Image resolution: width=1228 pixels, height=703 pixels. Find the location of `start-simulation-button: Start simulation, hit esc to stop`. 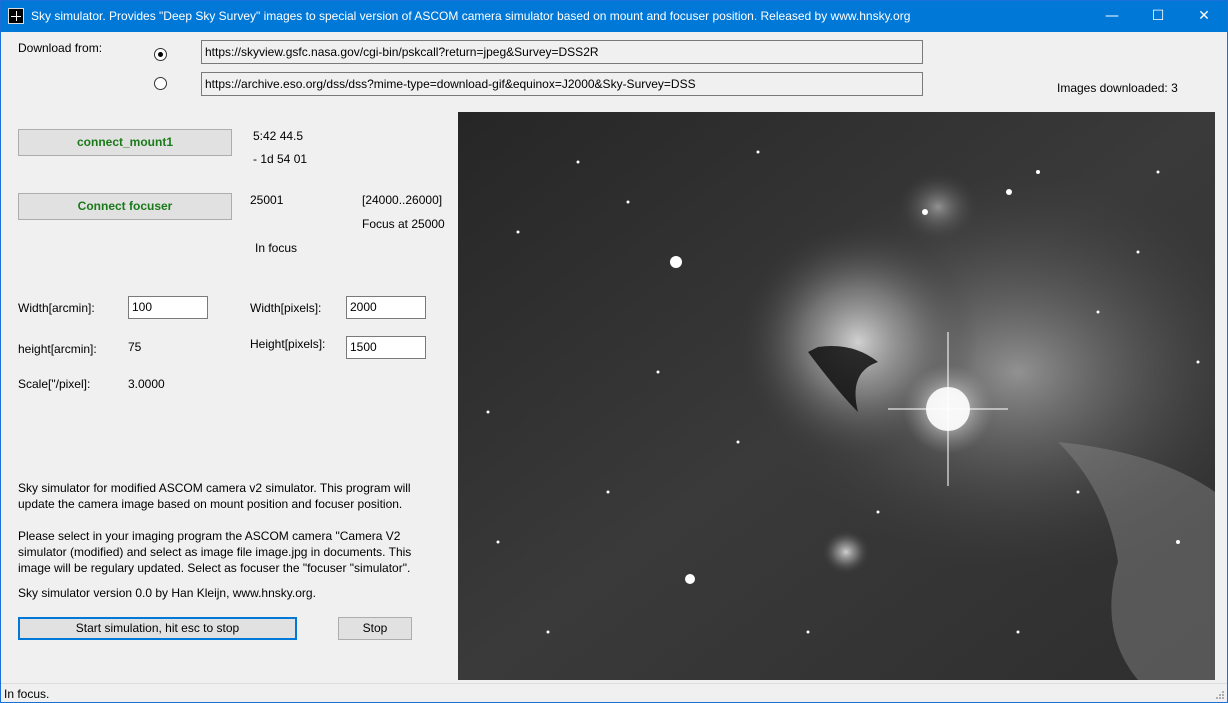

start-simulation-button: Start simulation, hit esc to stop is located at coordinates (157, 628).